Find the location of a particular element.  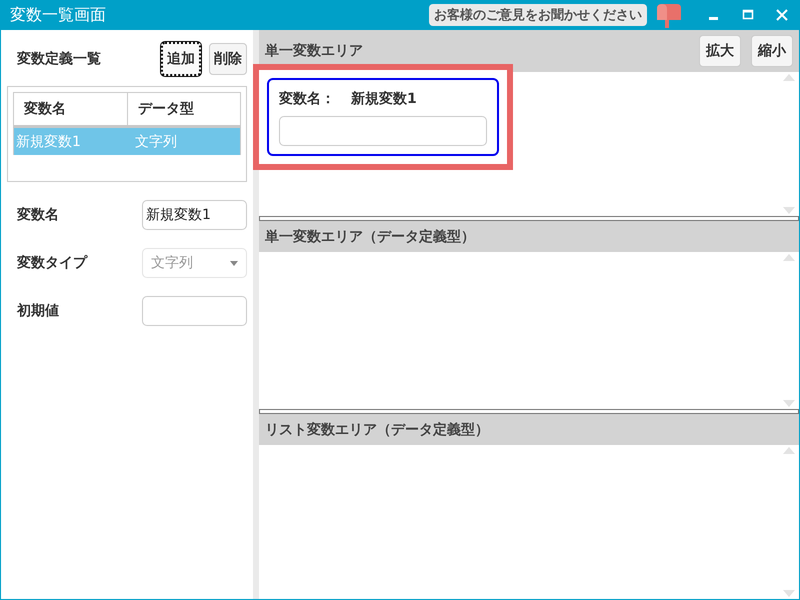

panel-title: リスト変数エリア（データ定義型） is located at coordinates (377, 429).